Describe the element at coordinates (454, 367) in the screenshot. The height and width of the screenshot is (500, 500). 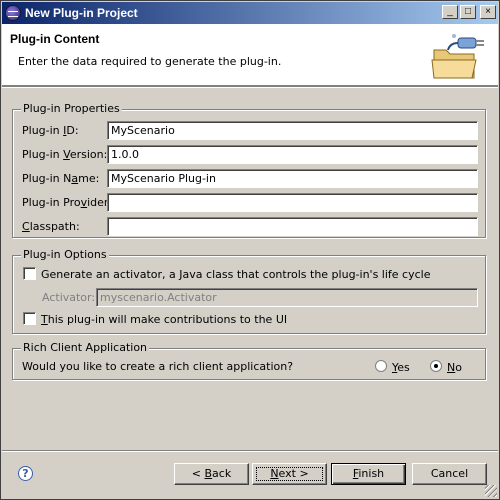
I see `rcp-no-label: No` at that location.